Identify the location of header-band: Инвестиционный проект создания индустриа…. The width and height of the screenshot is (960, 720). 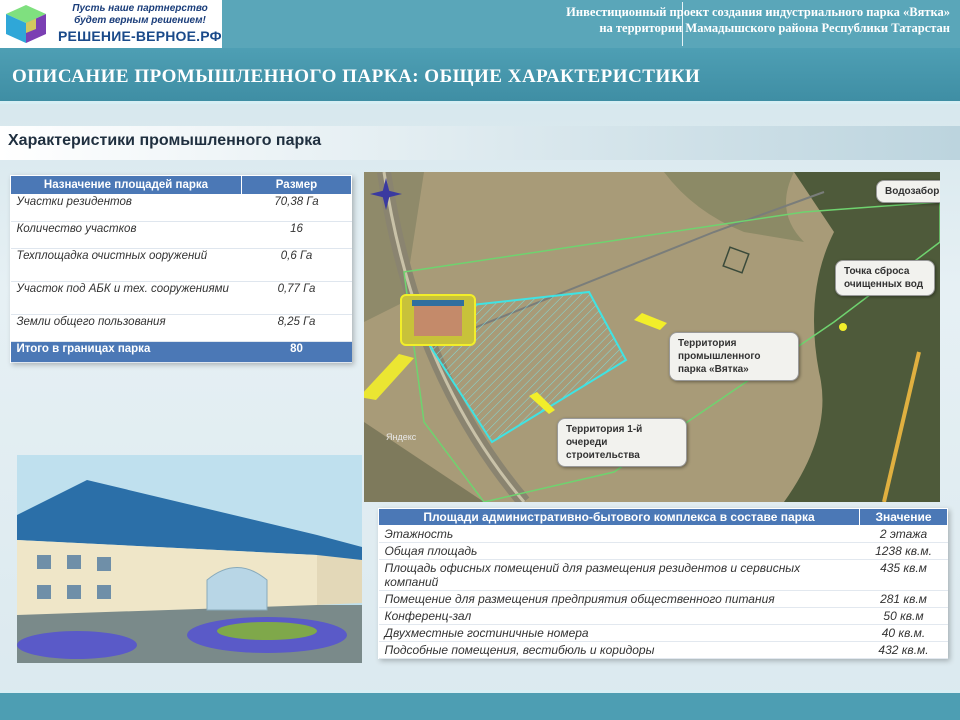
(591, 24).